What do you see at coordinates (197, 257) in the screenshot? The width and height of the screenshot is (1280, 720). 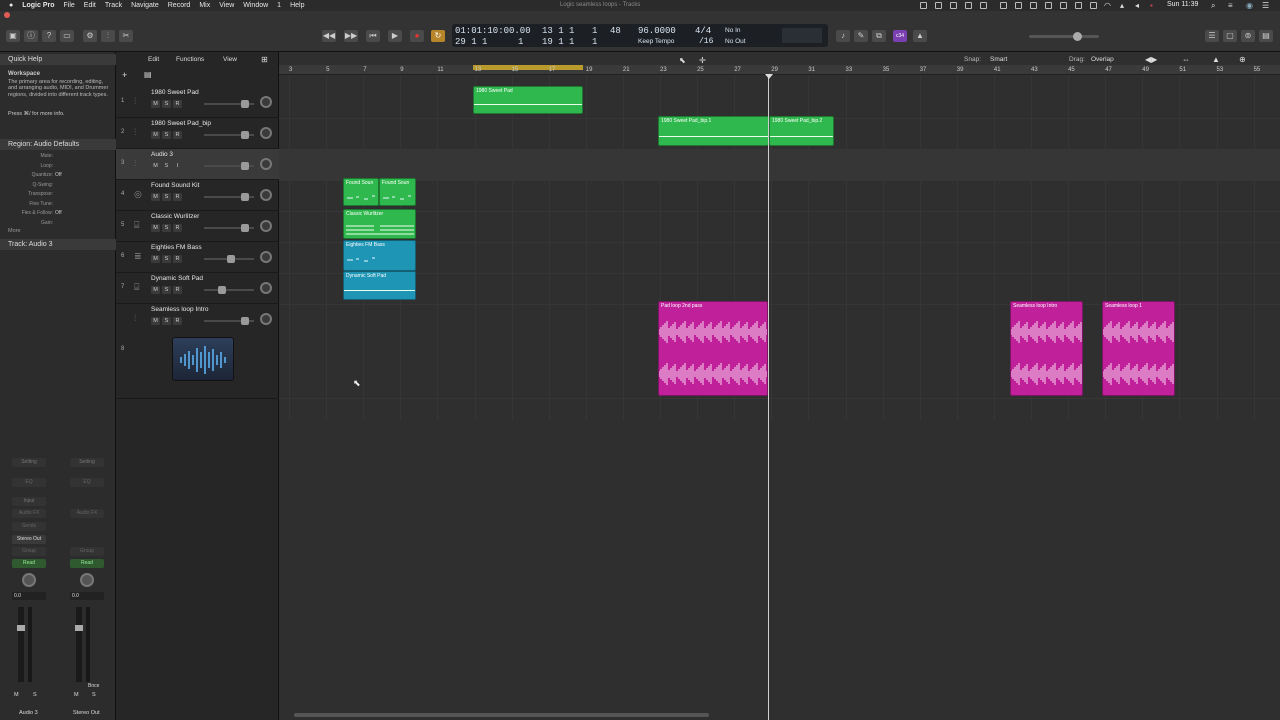 I see `track-header: 6 ≣ Eighties FM Bass M S R` at bounding box center [197, 257].